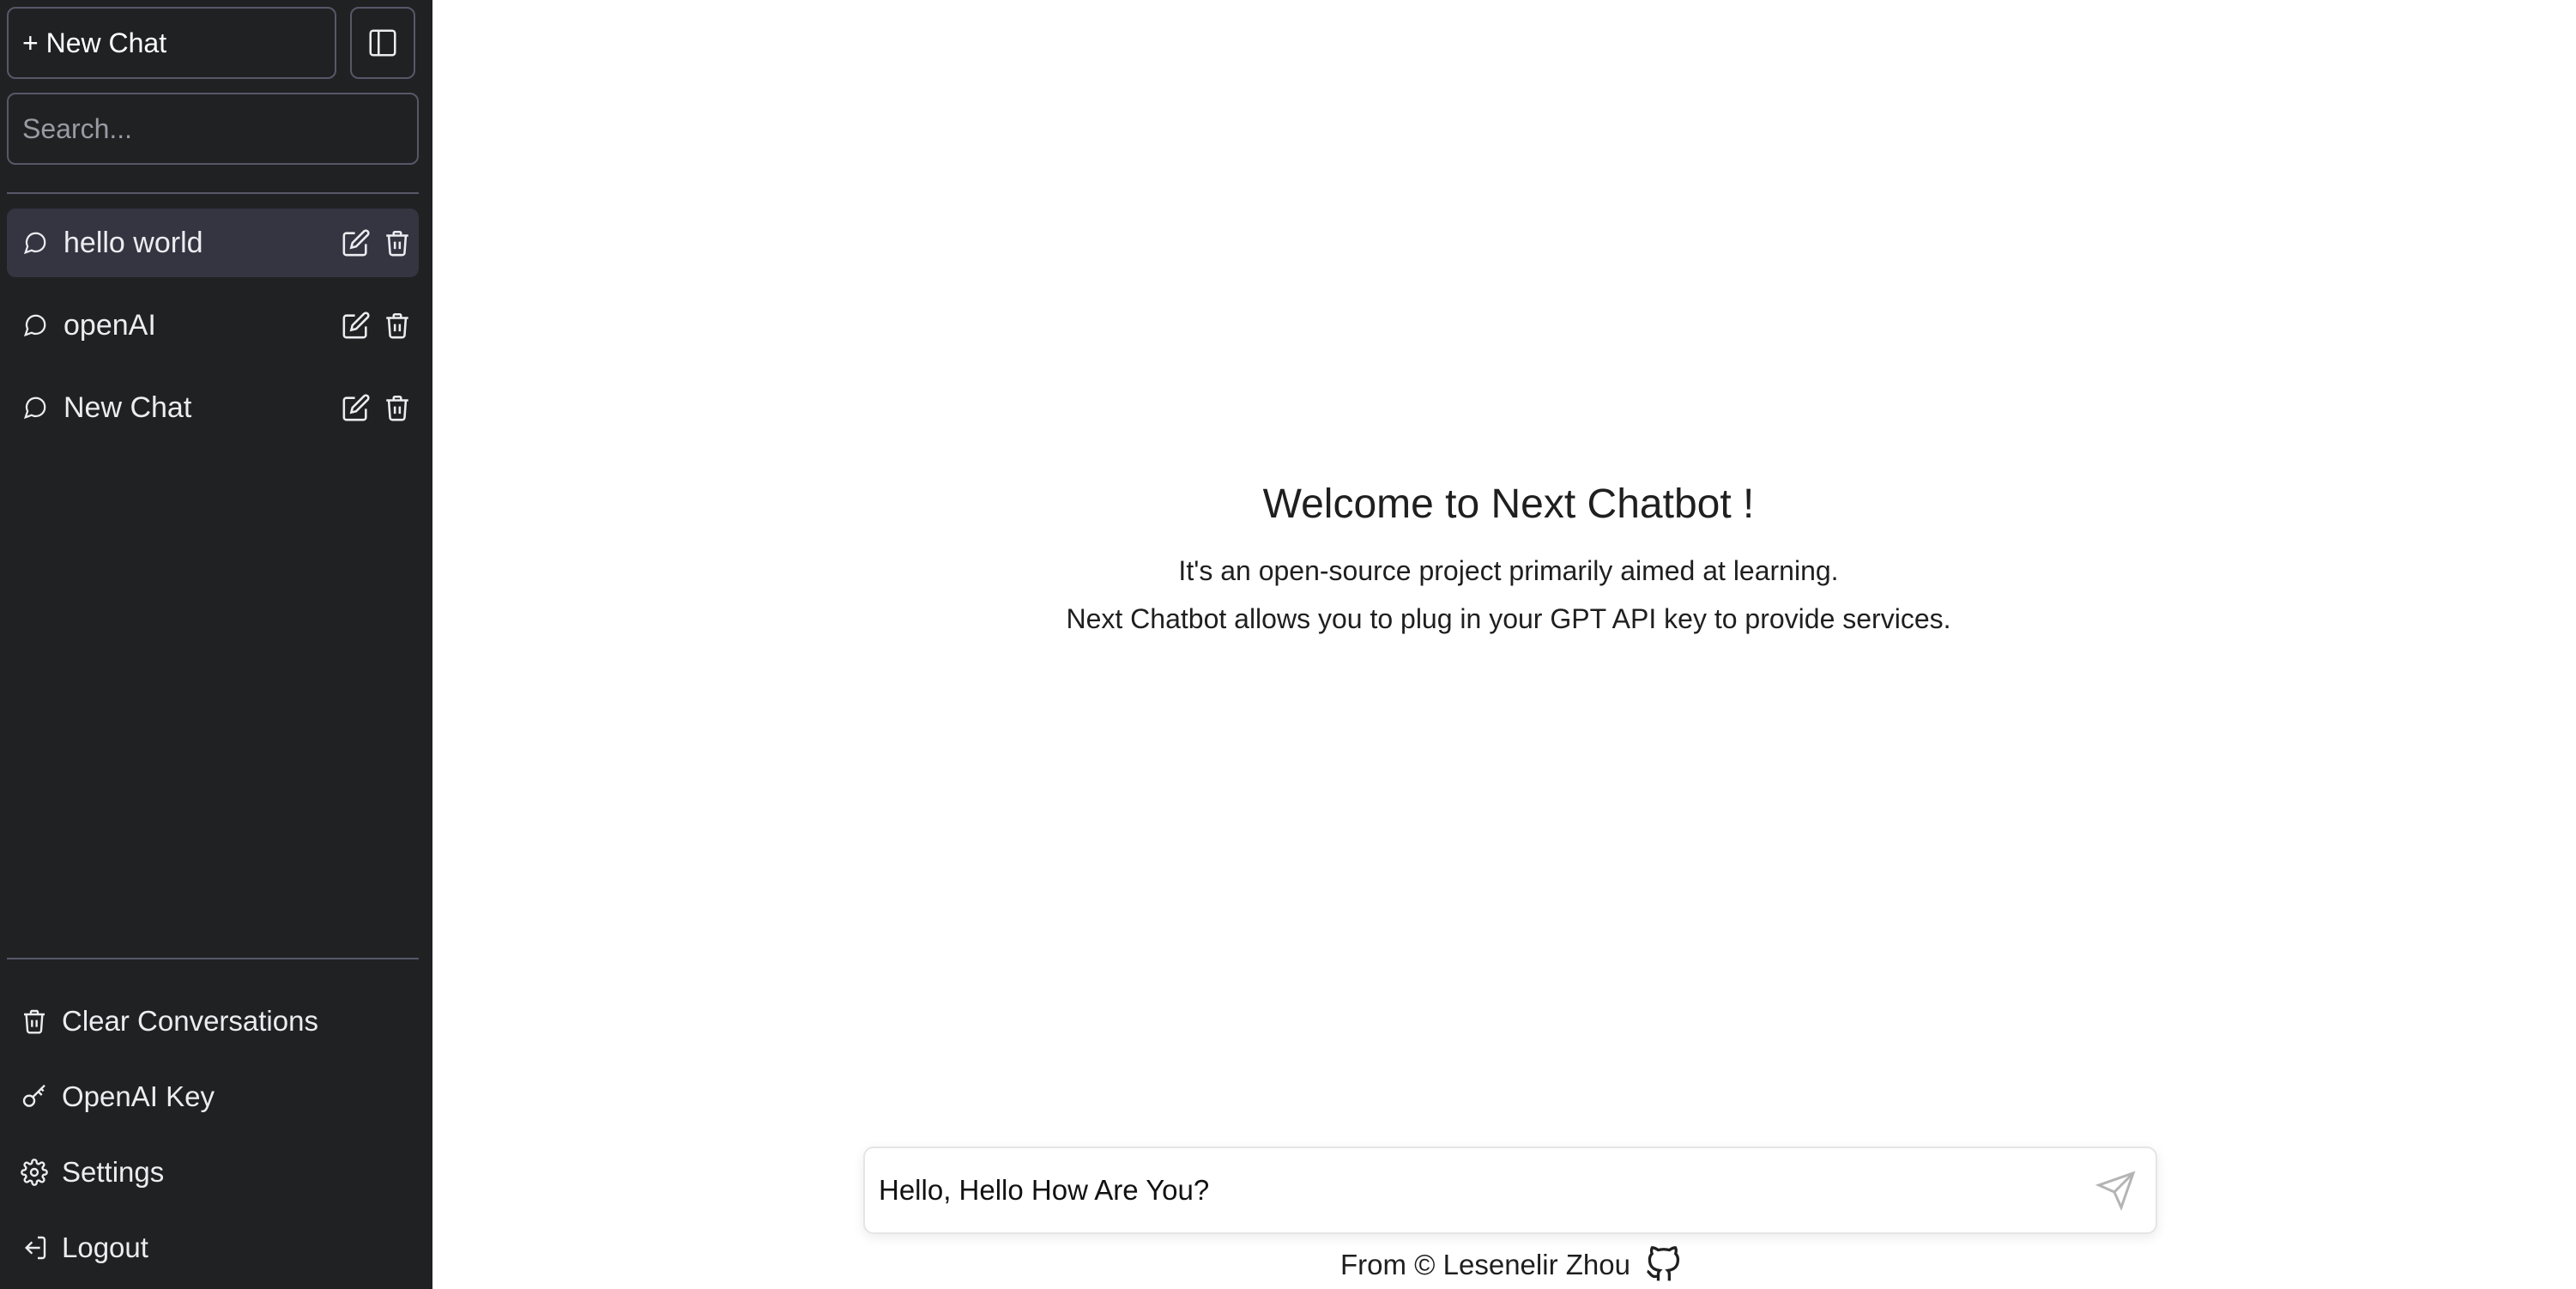  I want to click on conversation-title: openAI, so click(109, 325).